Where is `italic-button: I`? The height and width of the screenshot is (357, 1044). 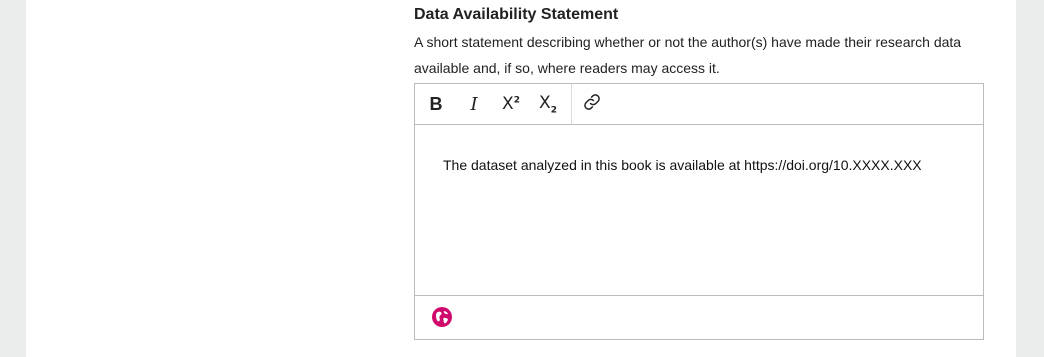
italic-button: I is located at coordinates (474, 104).